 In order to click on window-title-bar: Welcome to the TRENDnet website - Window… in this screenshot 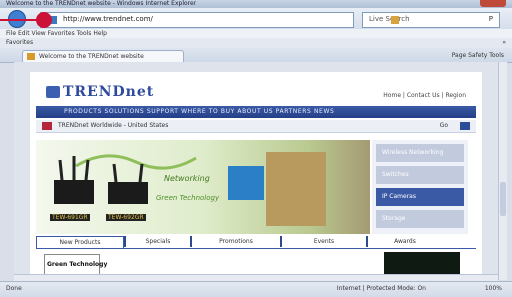, I will do `click(256, 4)`.